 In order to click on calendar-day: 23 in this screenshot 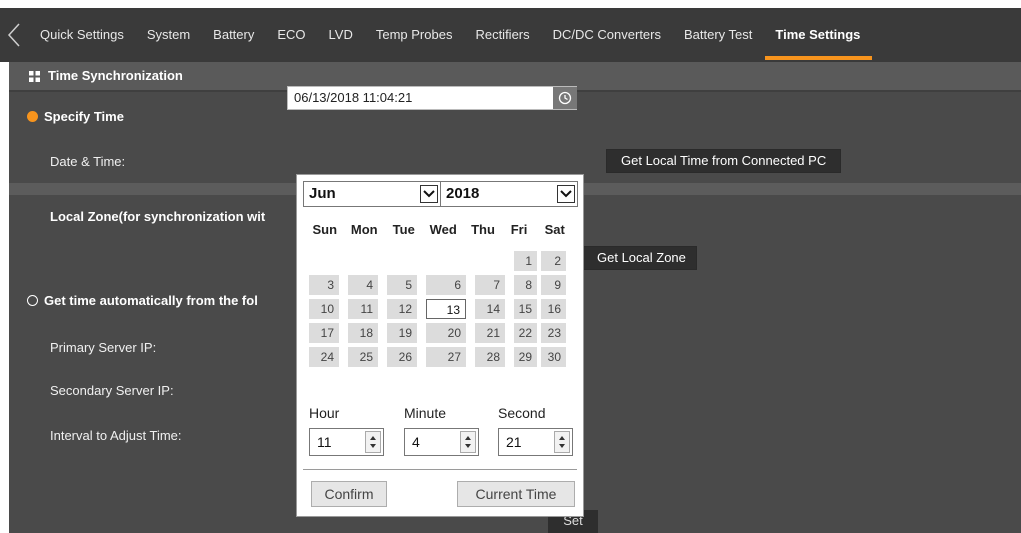, I will do `click(553, 333)`.